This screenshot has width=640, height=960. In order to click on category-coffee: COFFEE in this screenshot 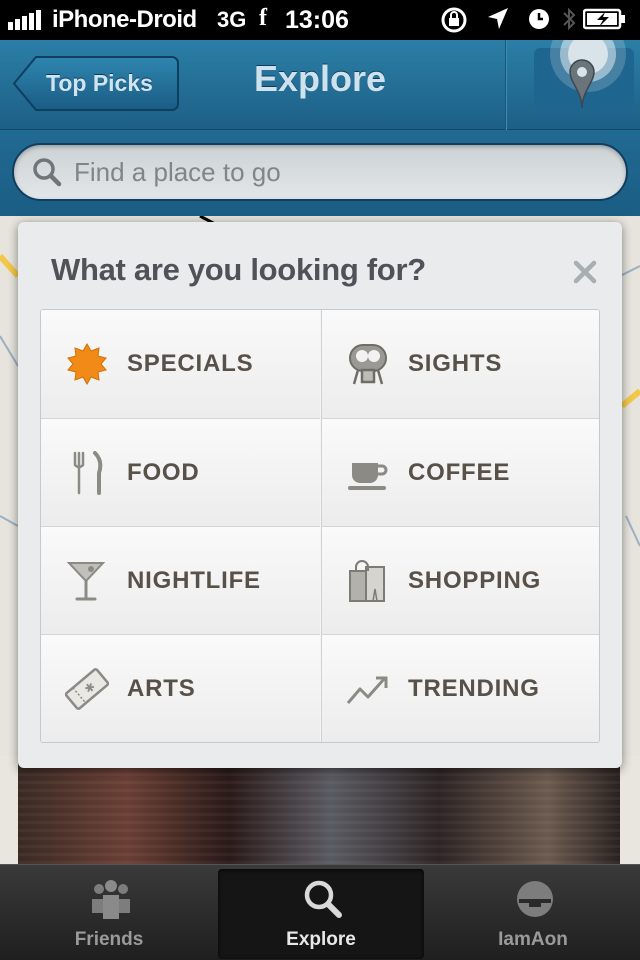, I will do `click(460, 472)`.